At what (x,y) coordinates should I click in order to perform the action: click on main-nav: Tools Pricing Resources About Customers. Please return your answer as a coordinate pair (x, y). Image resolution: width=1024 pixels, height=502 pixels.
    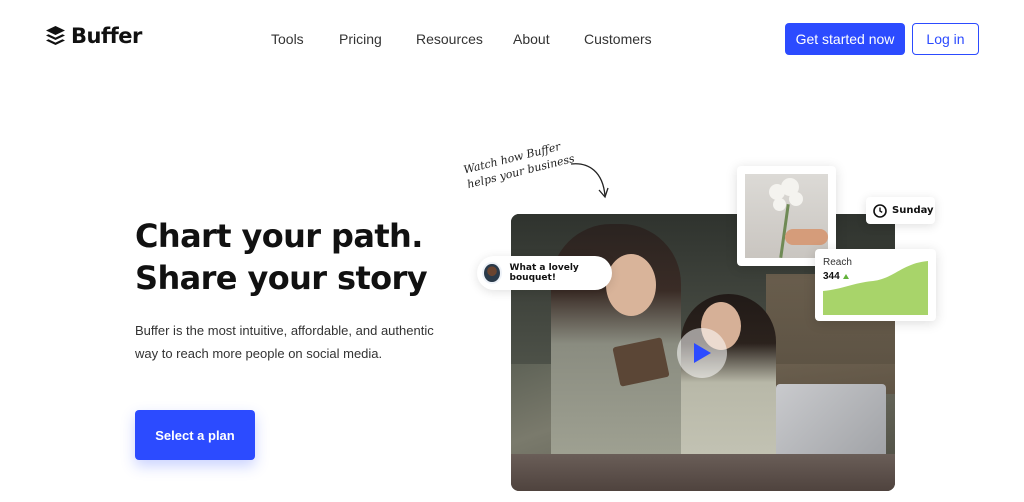
    Looking at the image, I should click on (461, 39).